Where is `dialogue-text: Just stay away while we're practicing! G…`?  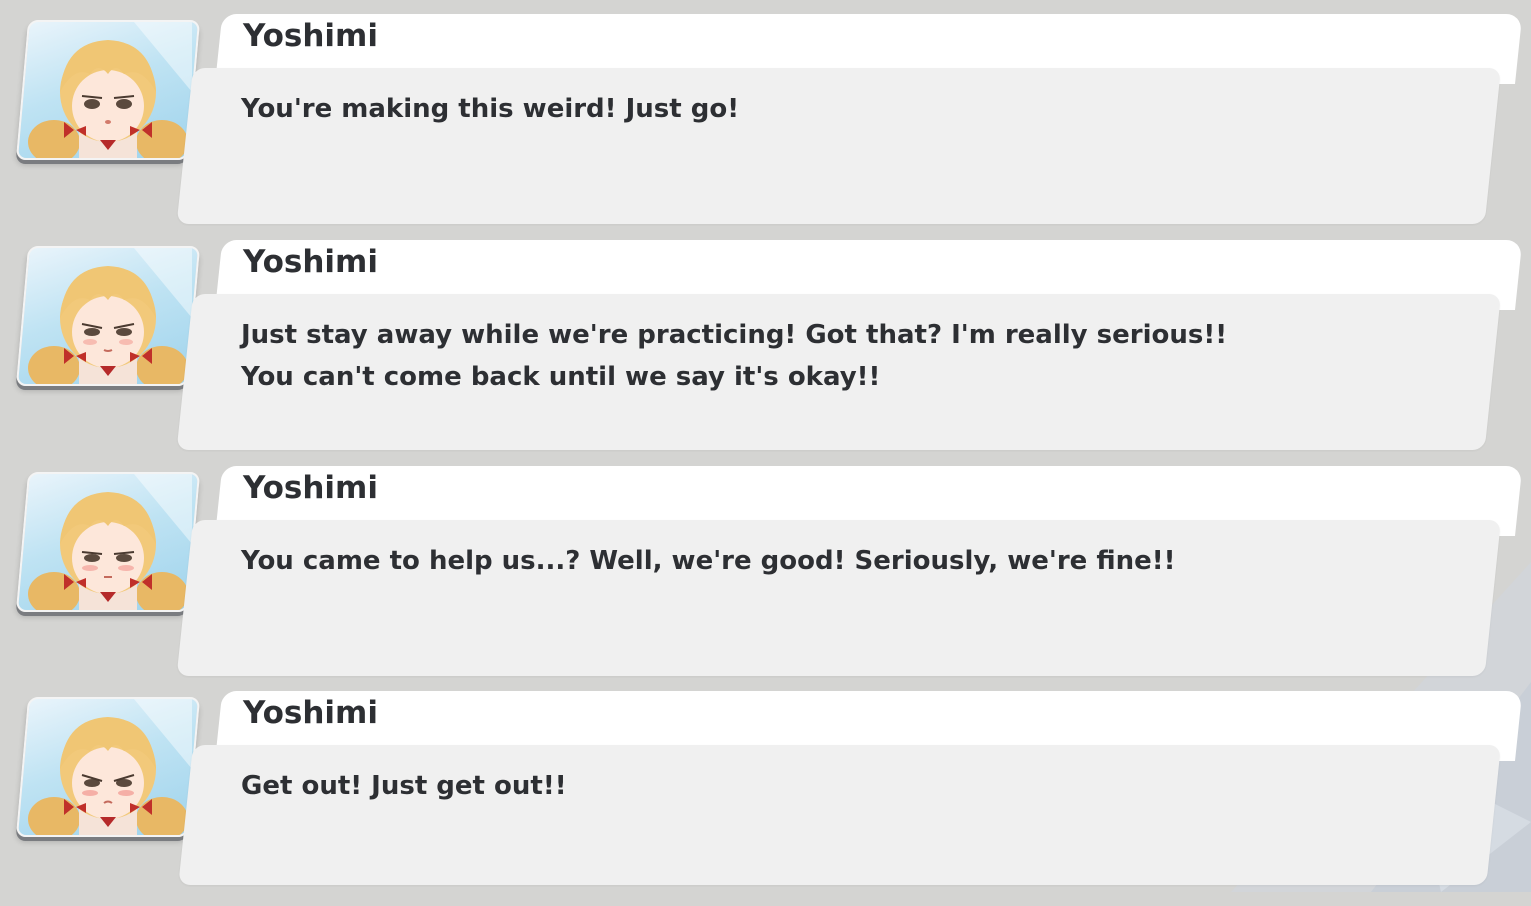 dialogue-text: Just stay away while we're practicing! G… is located at coordinates (734, 356).